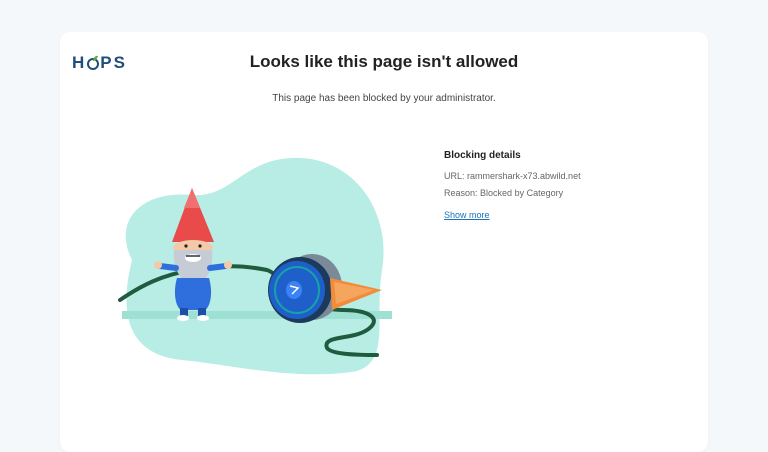 This screenshot has height=452, width=768. I want to click on reason-row: Reason: Blocked by Category, so click(564, 193).